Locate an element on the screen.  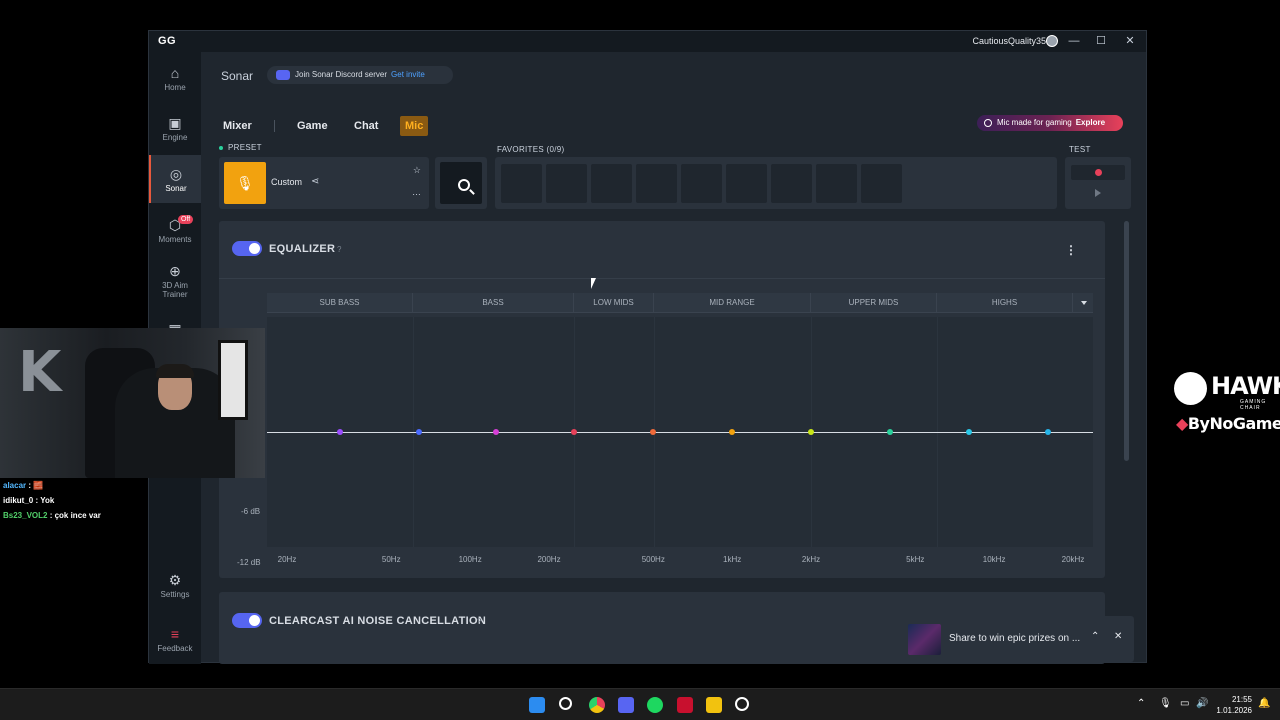
mic-promo-pill: Mic made for gaming Explore is located at coordinates (1050, 123).